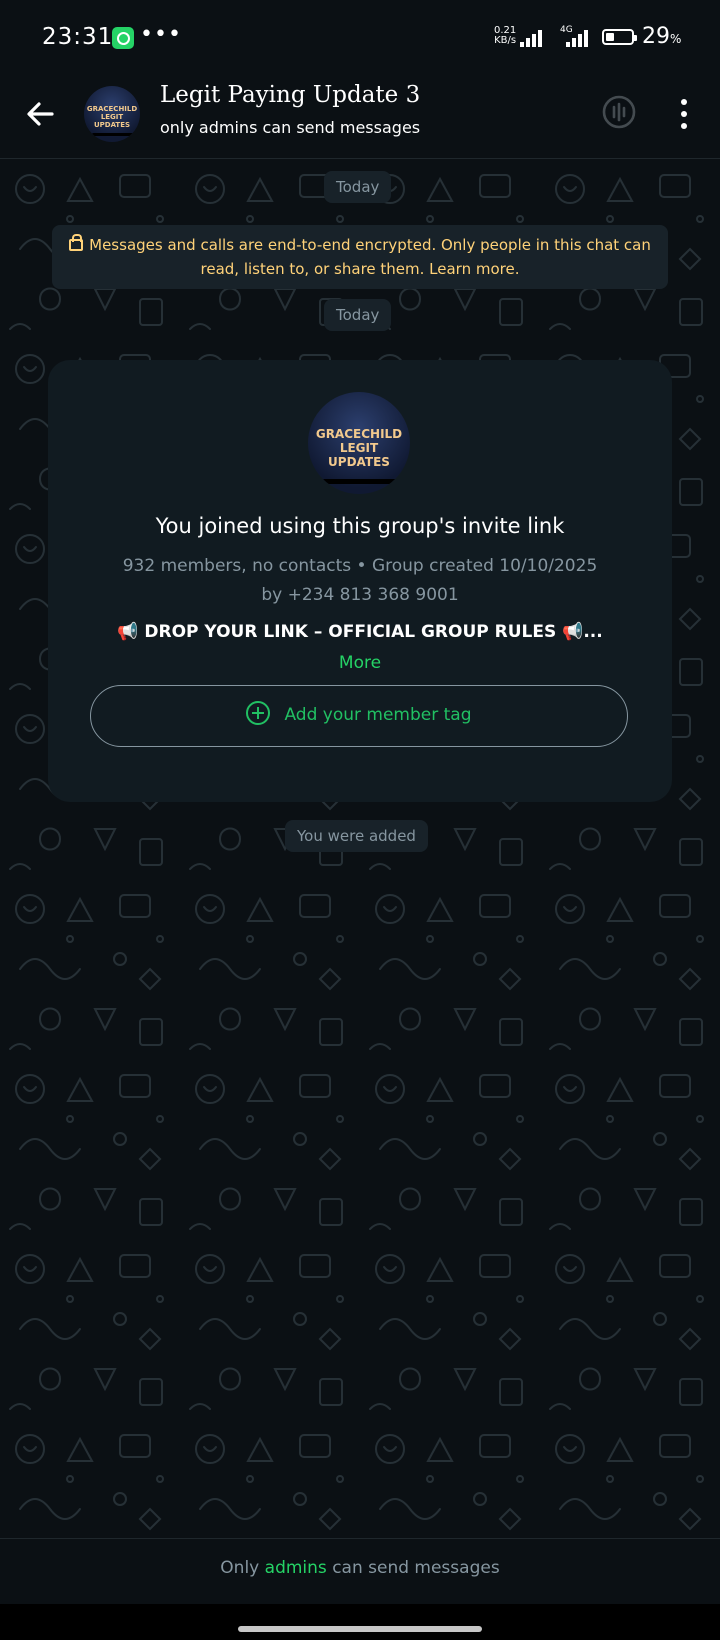 The image size is (720, 1640). What do you see at coordinates (619, 37) in the screenshot?
I see `battery-icon` at bounding box center [619, 37].